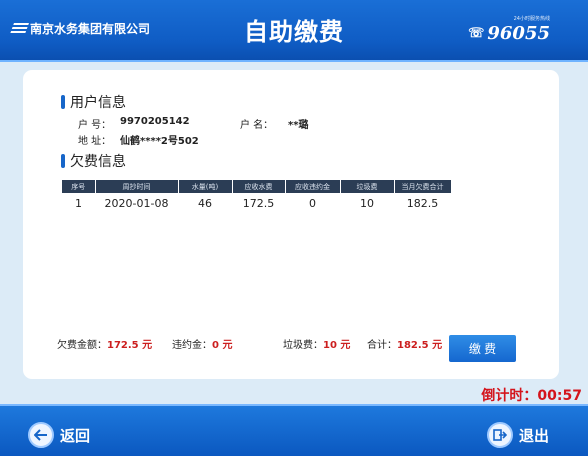 This screenshot has height=456, width=588. I want to click on service-hotline: 24小时服务热线 ☏ 96055, so click(509, 29).